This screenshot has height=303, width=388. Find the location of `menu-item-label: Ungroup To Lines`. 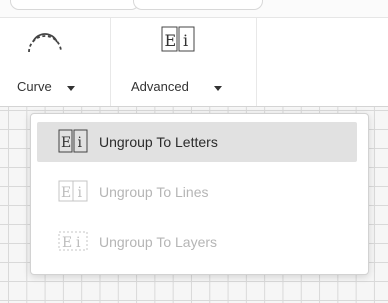

menu-item-label: Ungroup To Lines is located at coordinates (154, 192).